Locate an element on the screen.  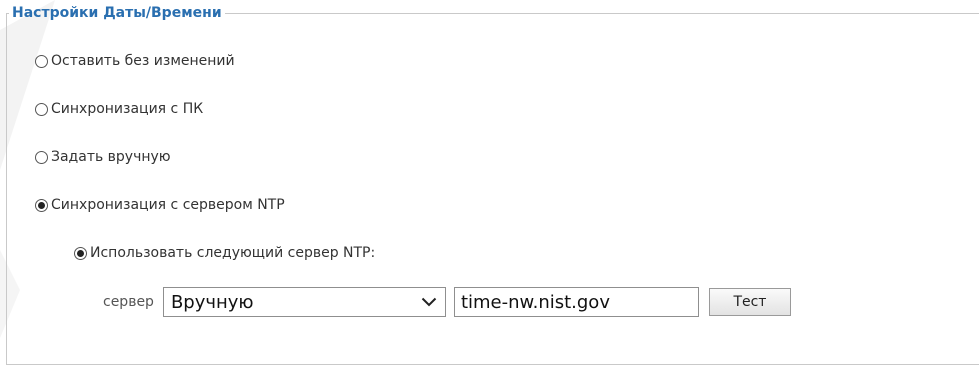
option-sync-ntp: Синхронизация с сервером NTP is located at coordinates (160, 205).